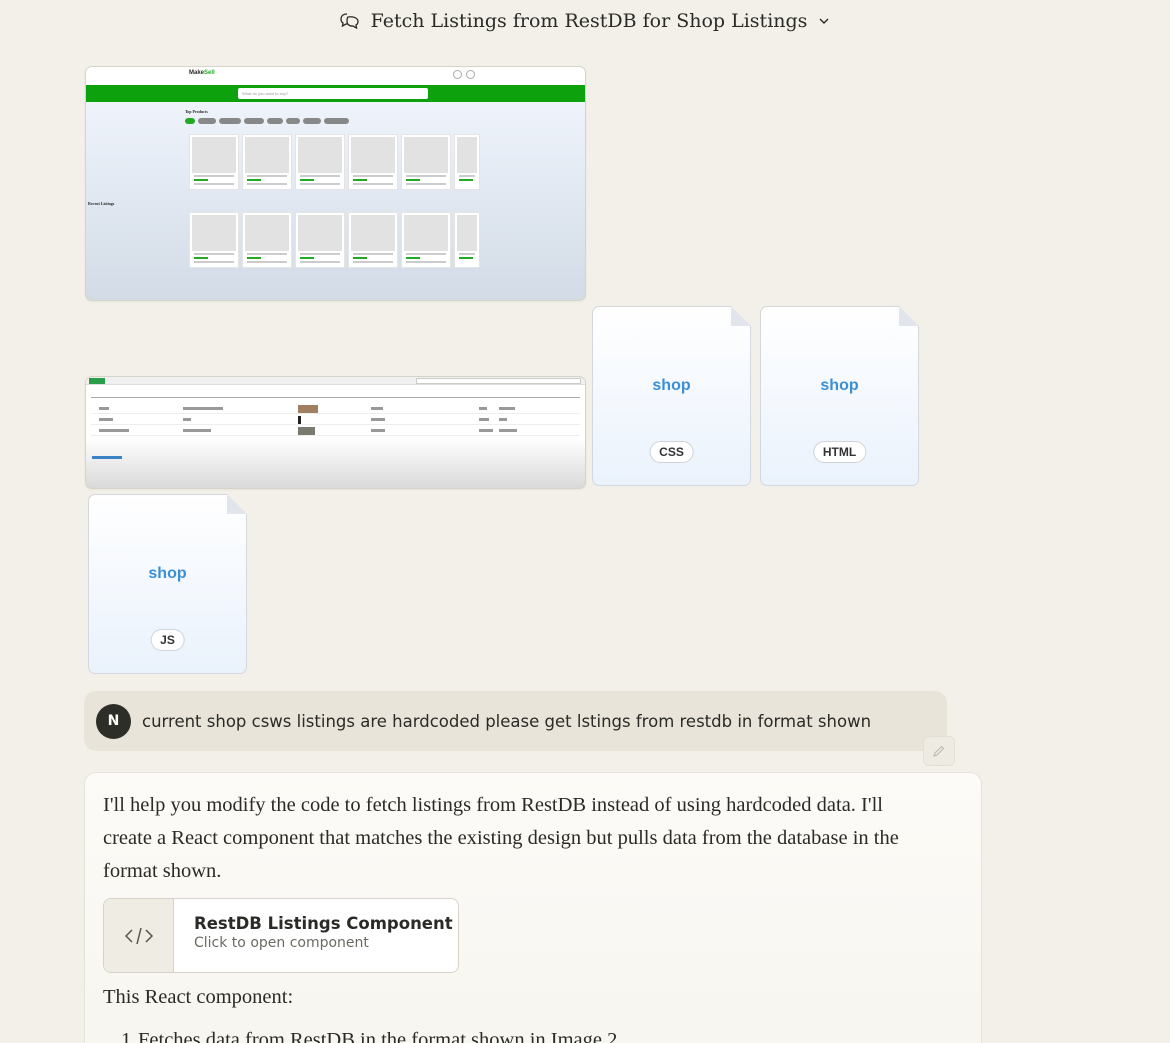 The height and width of the screenshot is (1043, 1170). I want to click on category-pills, so click(267, 121).